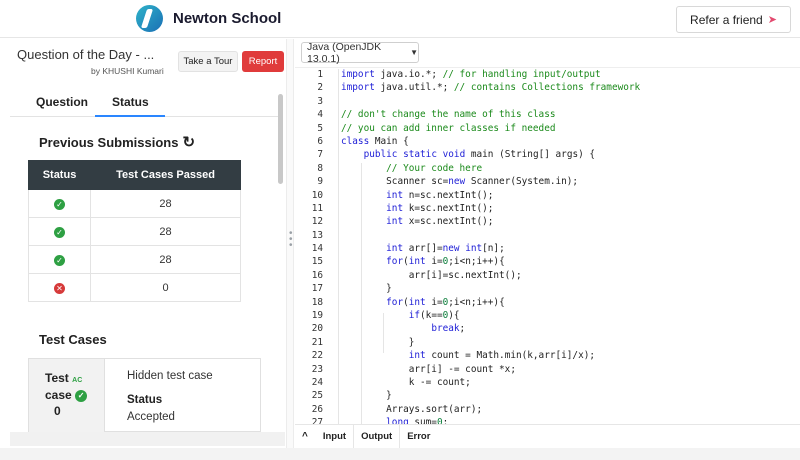 The image size is (800, 460). What do you see at coordinates (317, 369) in the screenshot?
I see `line-number: 23` at bounding box center [317, 369].